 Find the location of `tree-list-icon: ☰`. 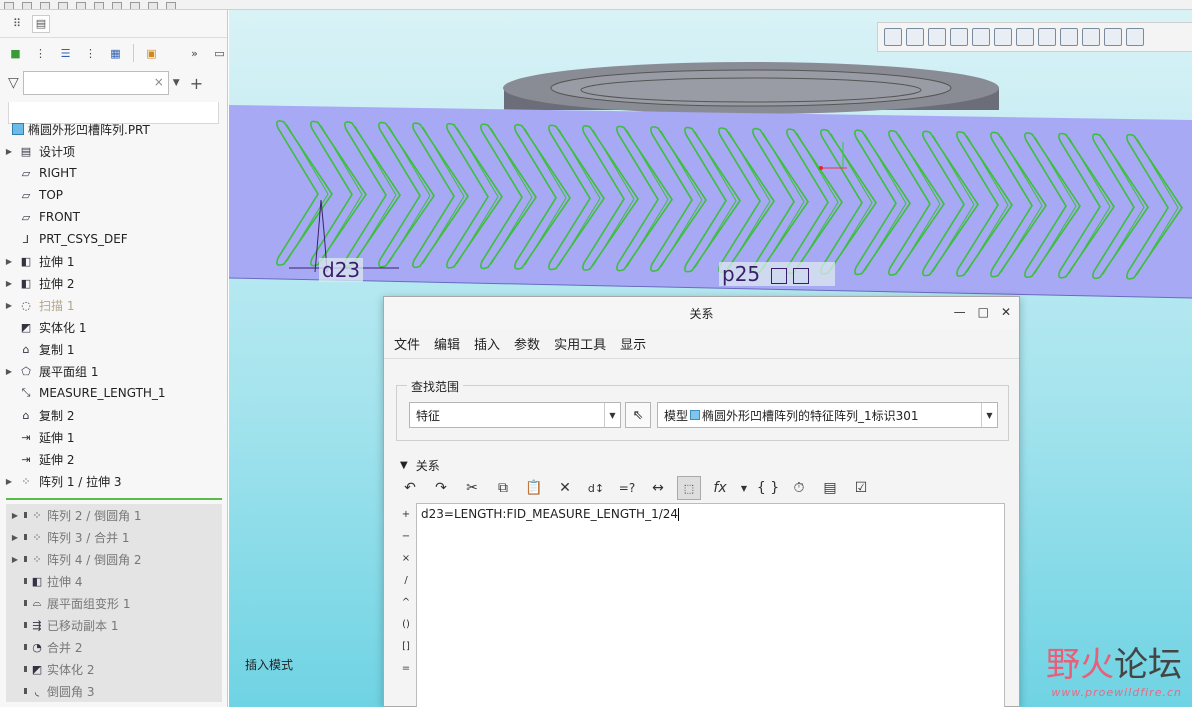

tree-list-icon: ☰ is located at coordinates (65, 53).